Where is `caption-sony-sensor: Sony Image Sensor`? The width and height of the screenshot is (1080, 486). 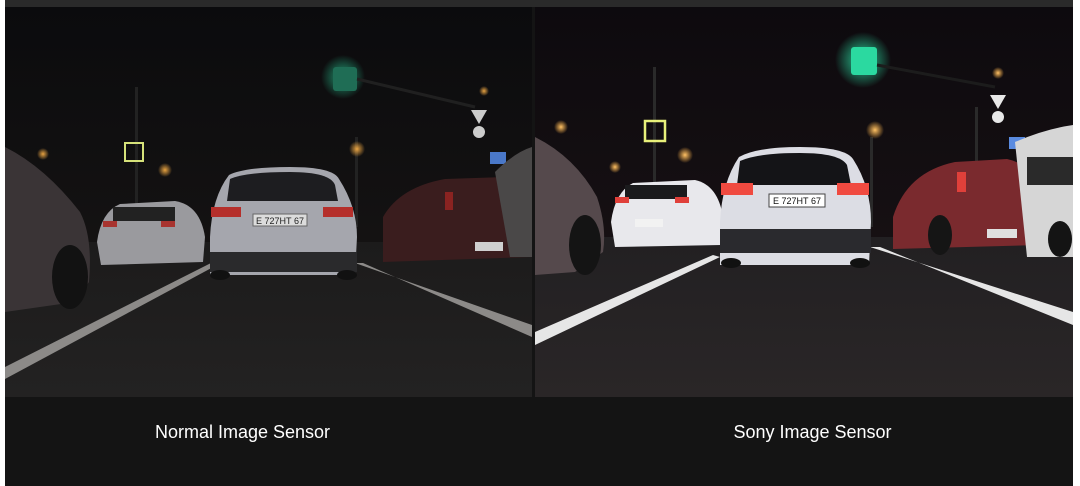 caption-sony-sensor: Sony Image Sensor is located at coordinates (812, 432).